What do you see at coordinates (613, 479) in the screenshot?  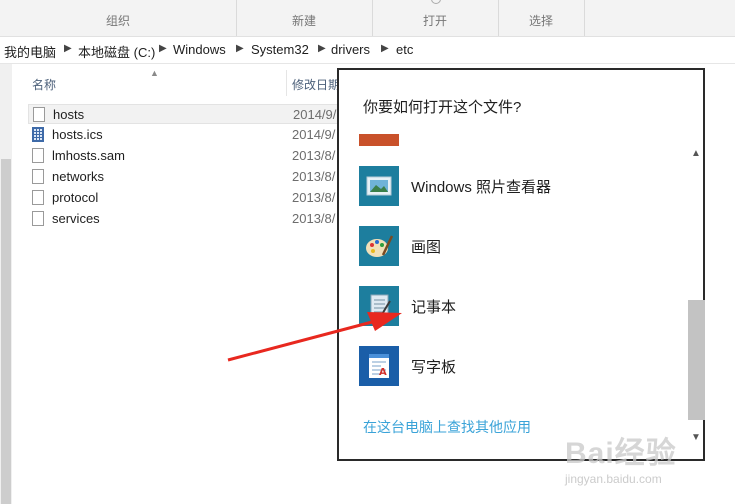 I see `watermark-url: jingyan.baidu.com` at bounding box center [613, 479].